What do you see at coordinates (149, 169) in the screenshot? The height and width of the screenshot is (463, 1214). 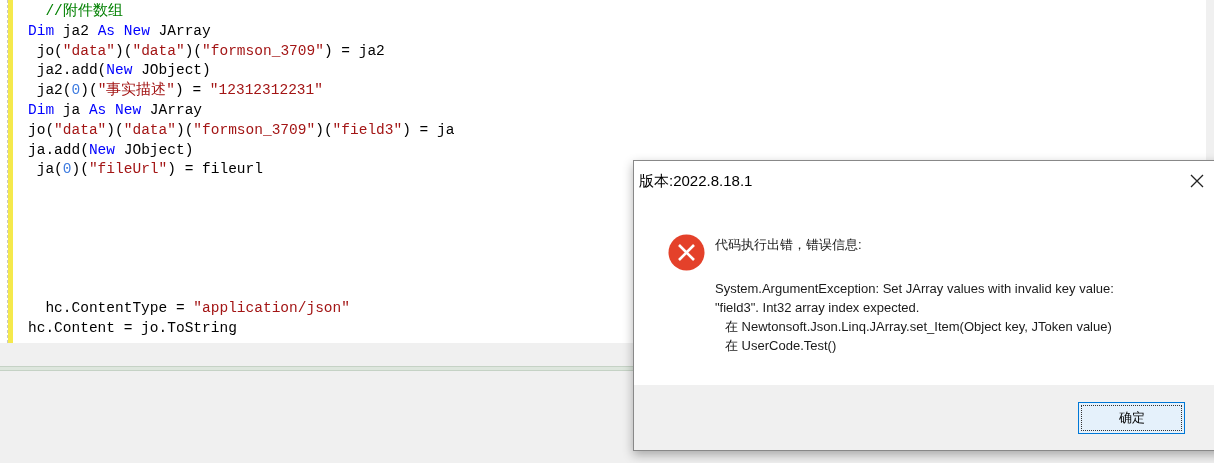 I see `code-line: ja(0)("fileUrl") = fileurl` at bounding box center [149, 169].